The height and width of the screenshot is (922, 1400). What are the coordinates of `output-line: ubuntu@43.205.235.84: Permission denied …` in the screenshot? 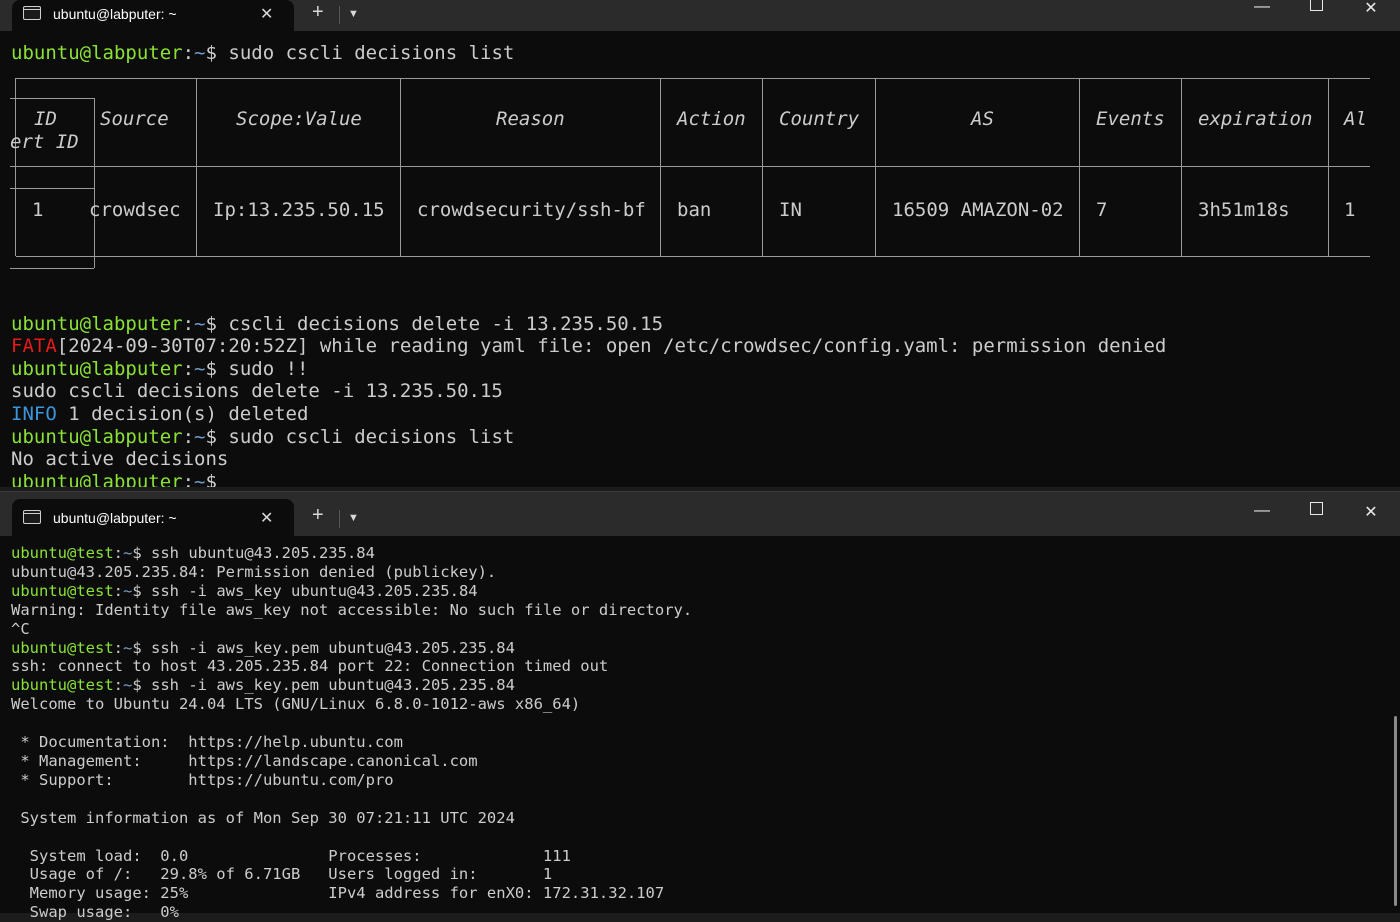 It's located at (254, 571).